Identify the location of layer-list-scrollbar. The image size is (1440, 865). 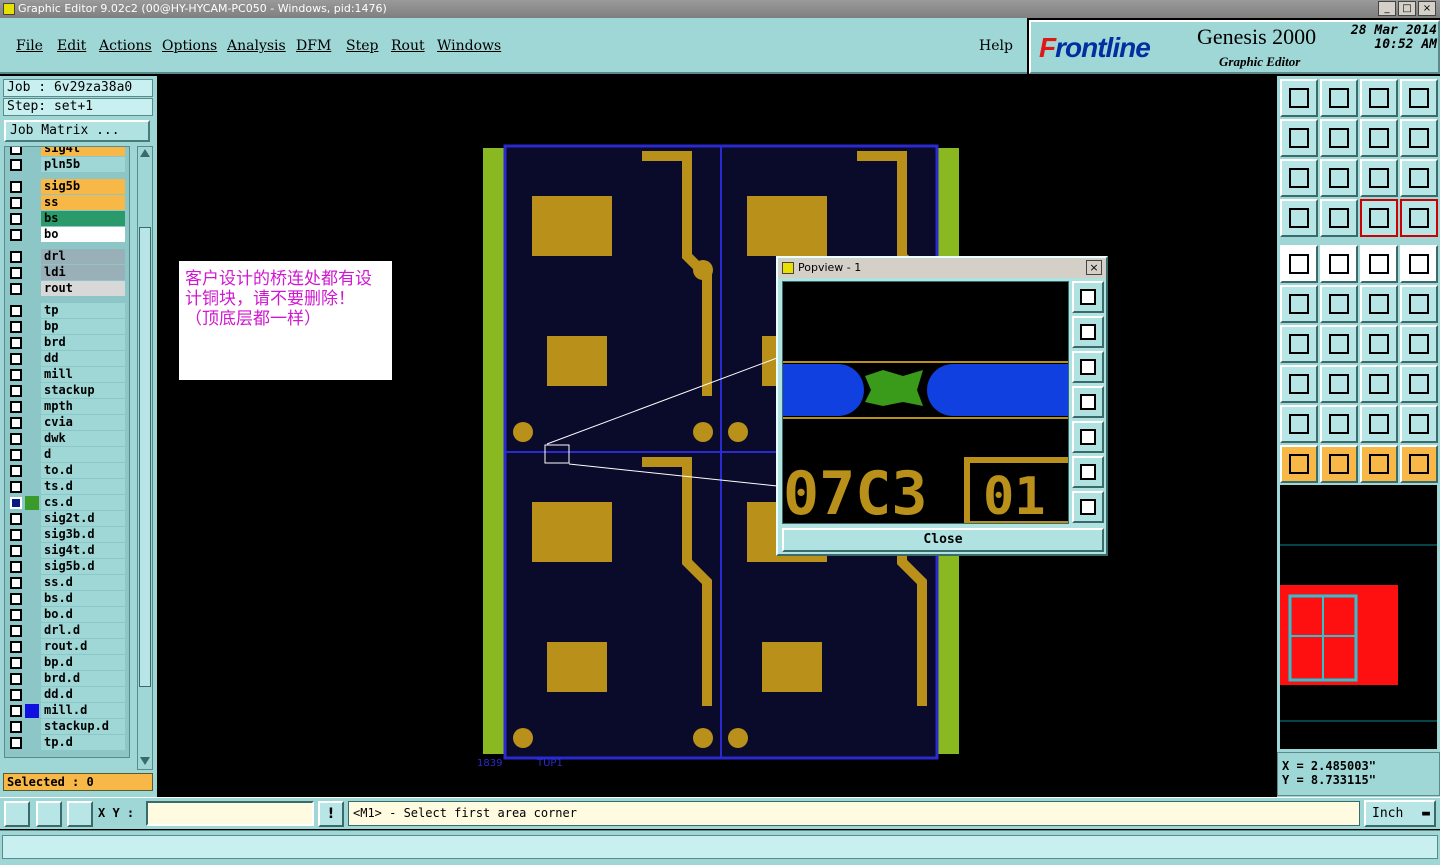
(145, 458).